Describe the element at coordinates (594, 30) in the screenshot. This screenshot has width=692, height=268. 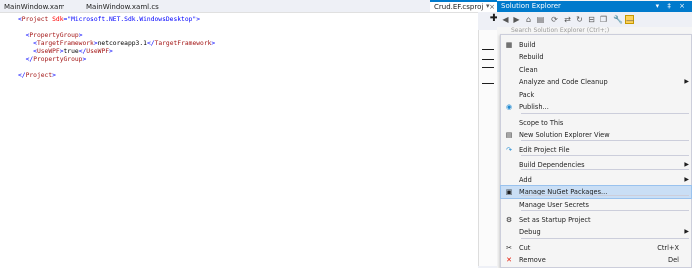
I see `search-input: Search Solution Explorer (Ctrl+;)` at that location.